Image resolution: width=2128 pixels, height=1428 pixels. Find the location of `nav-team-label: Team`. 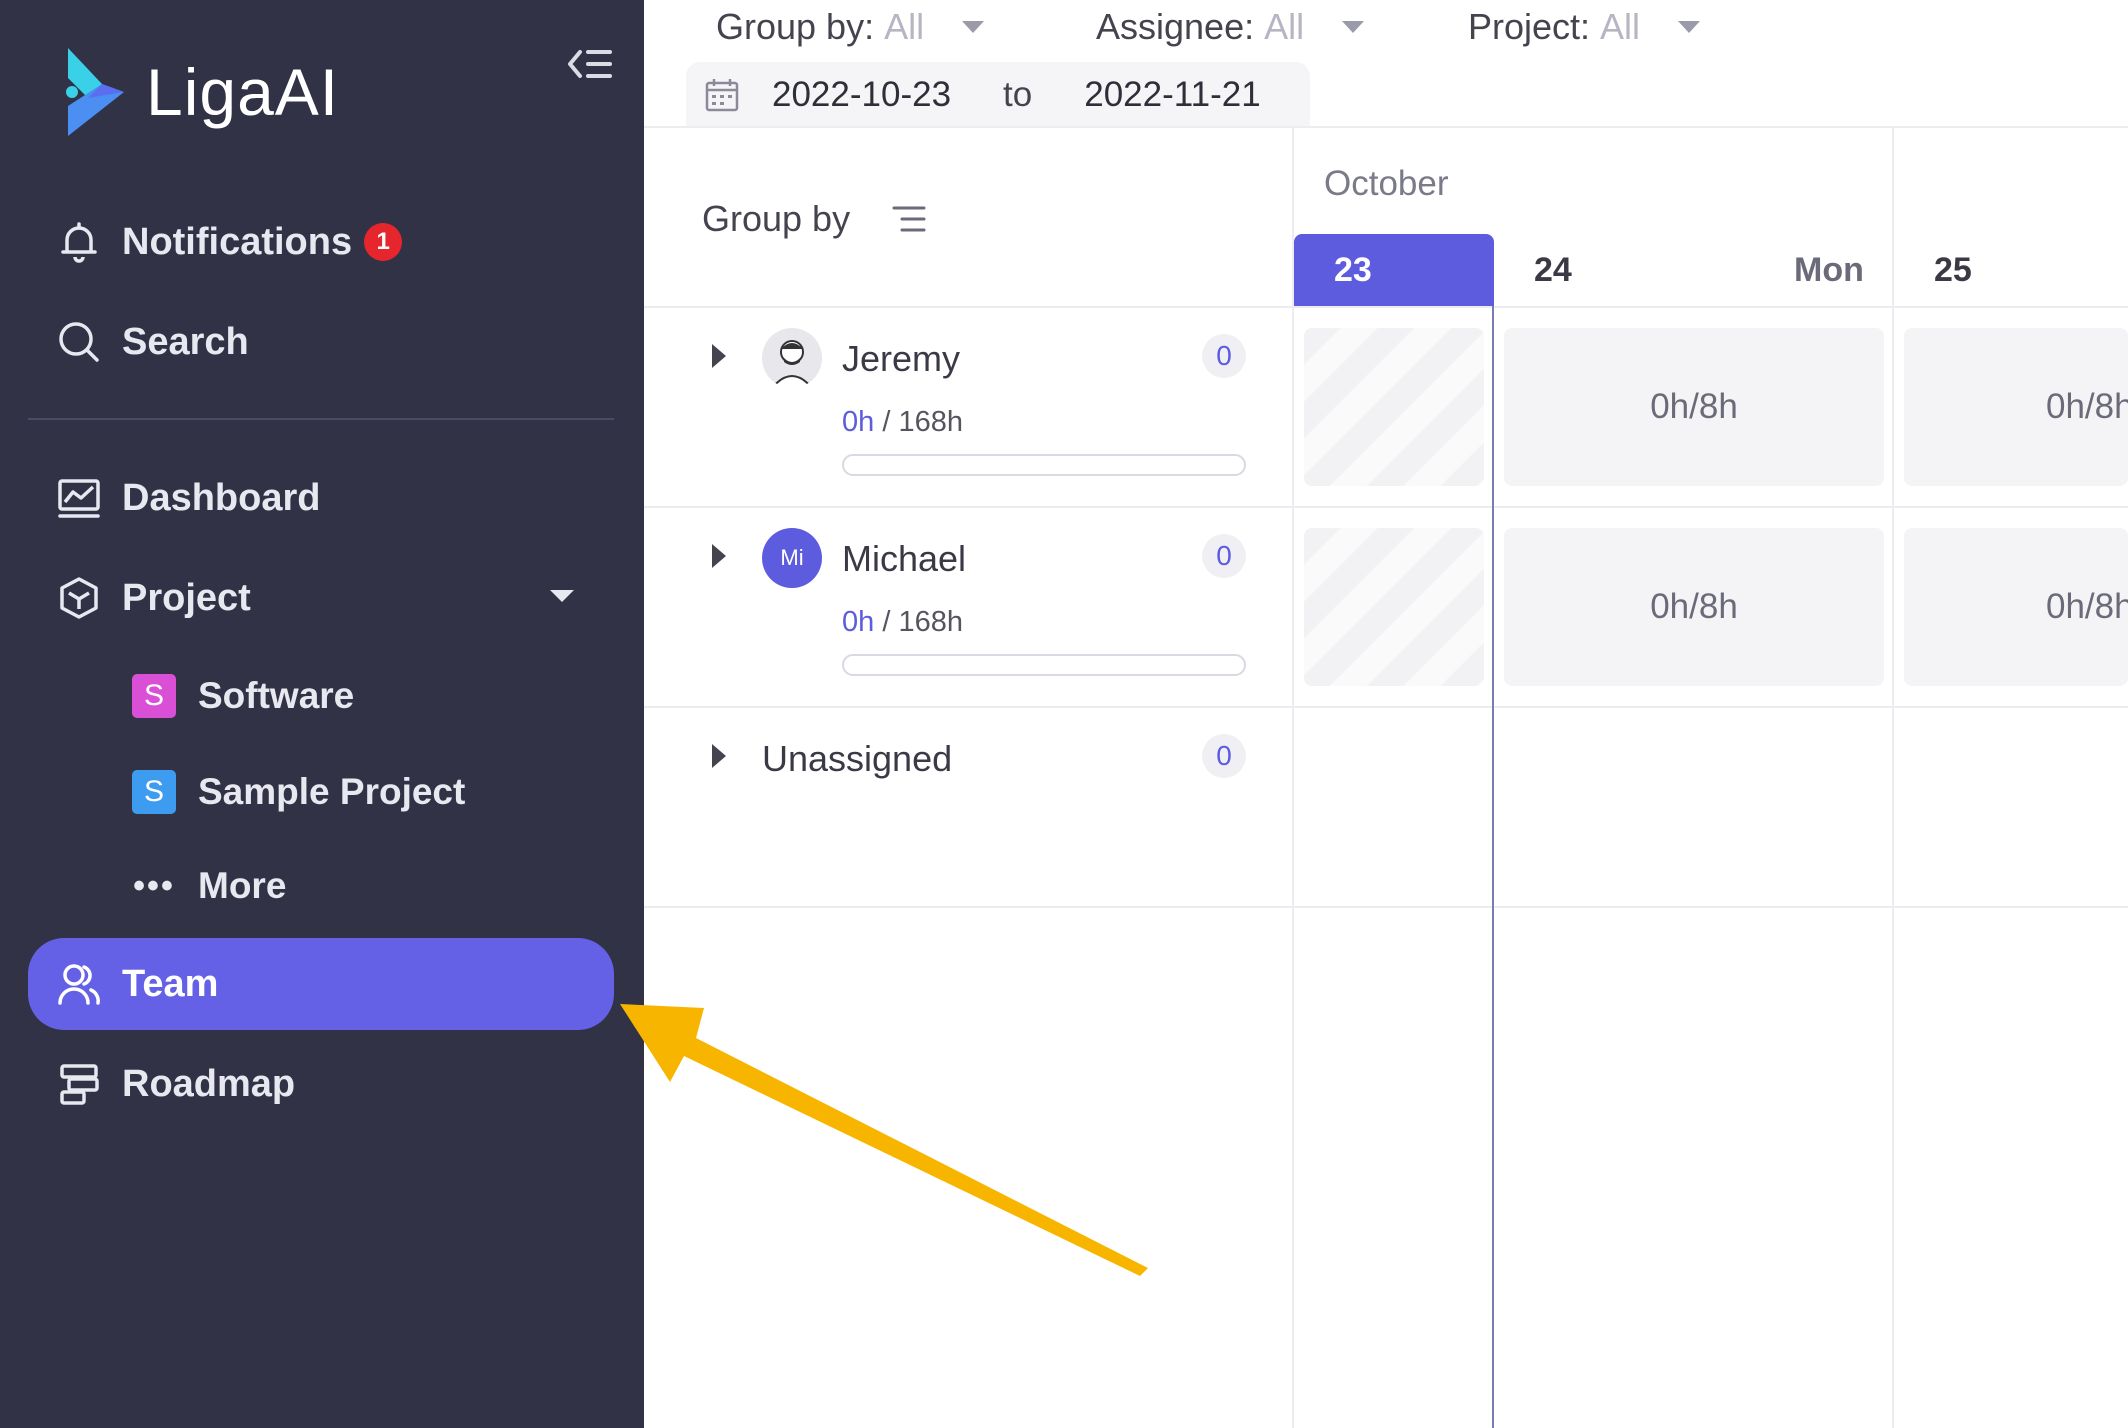

nav-team-label: Team is located at coordinates (170, 983).